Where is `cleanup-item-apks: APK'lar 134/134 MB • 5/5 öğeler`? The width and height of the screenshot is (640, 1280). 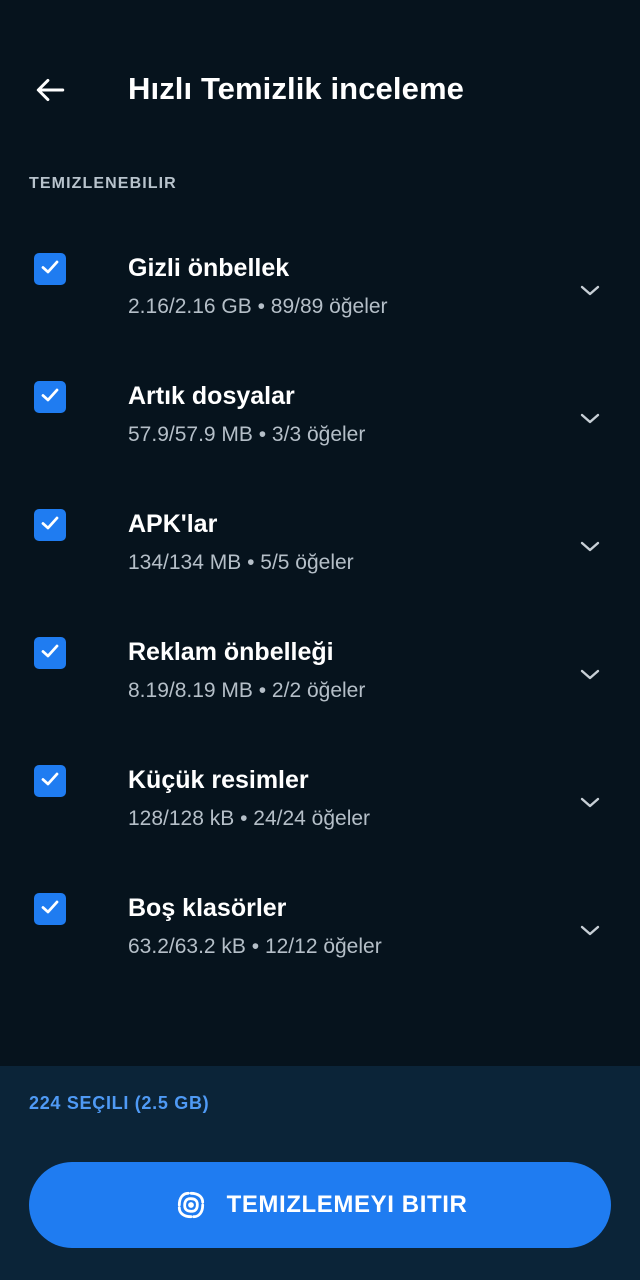
cleanup-item-apks: APK'lar 134/134 MB • 5/5 öğeler is located at coordinates (320, 540).